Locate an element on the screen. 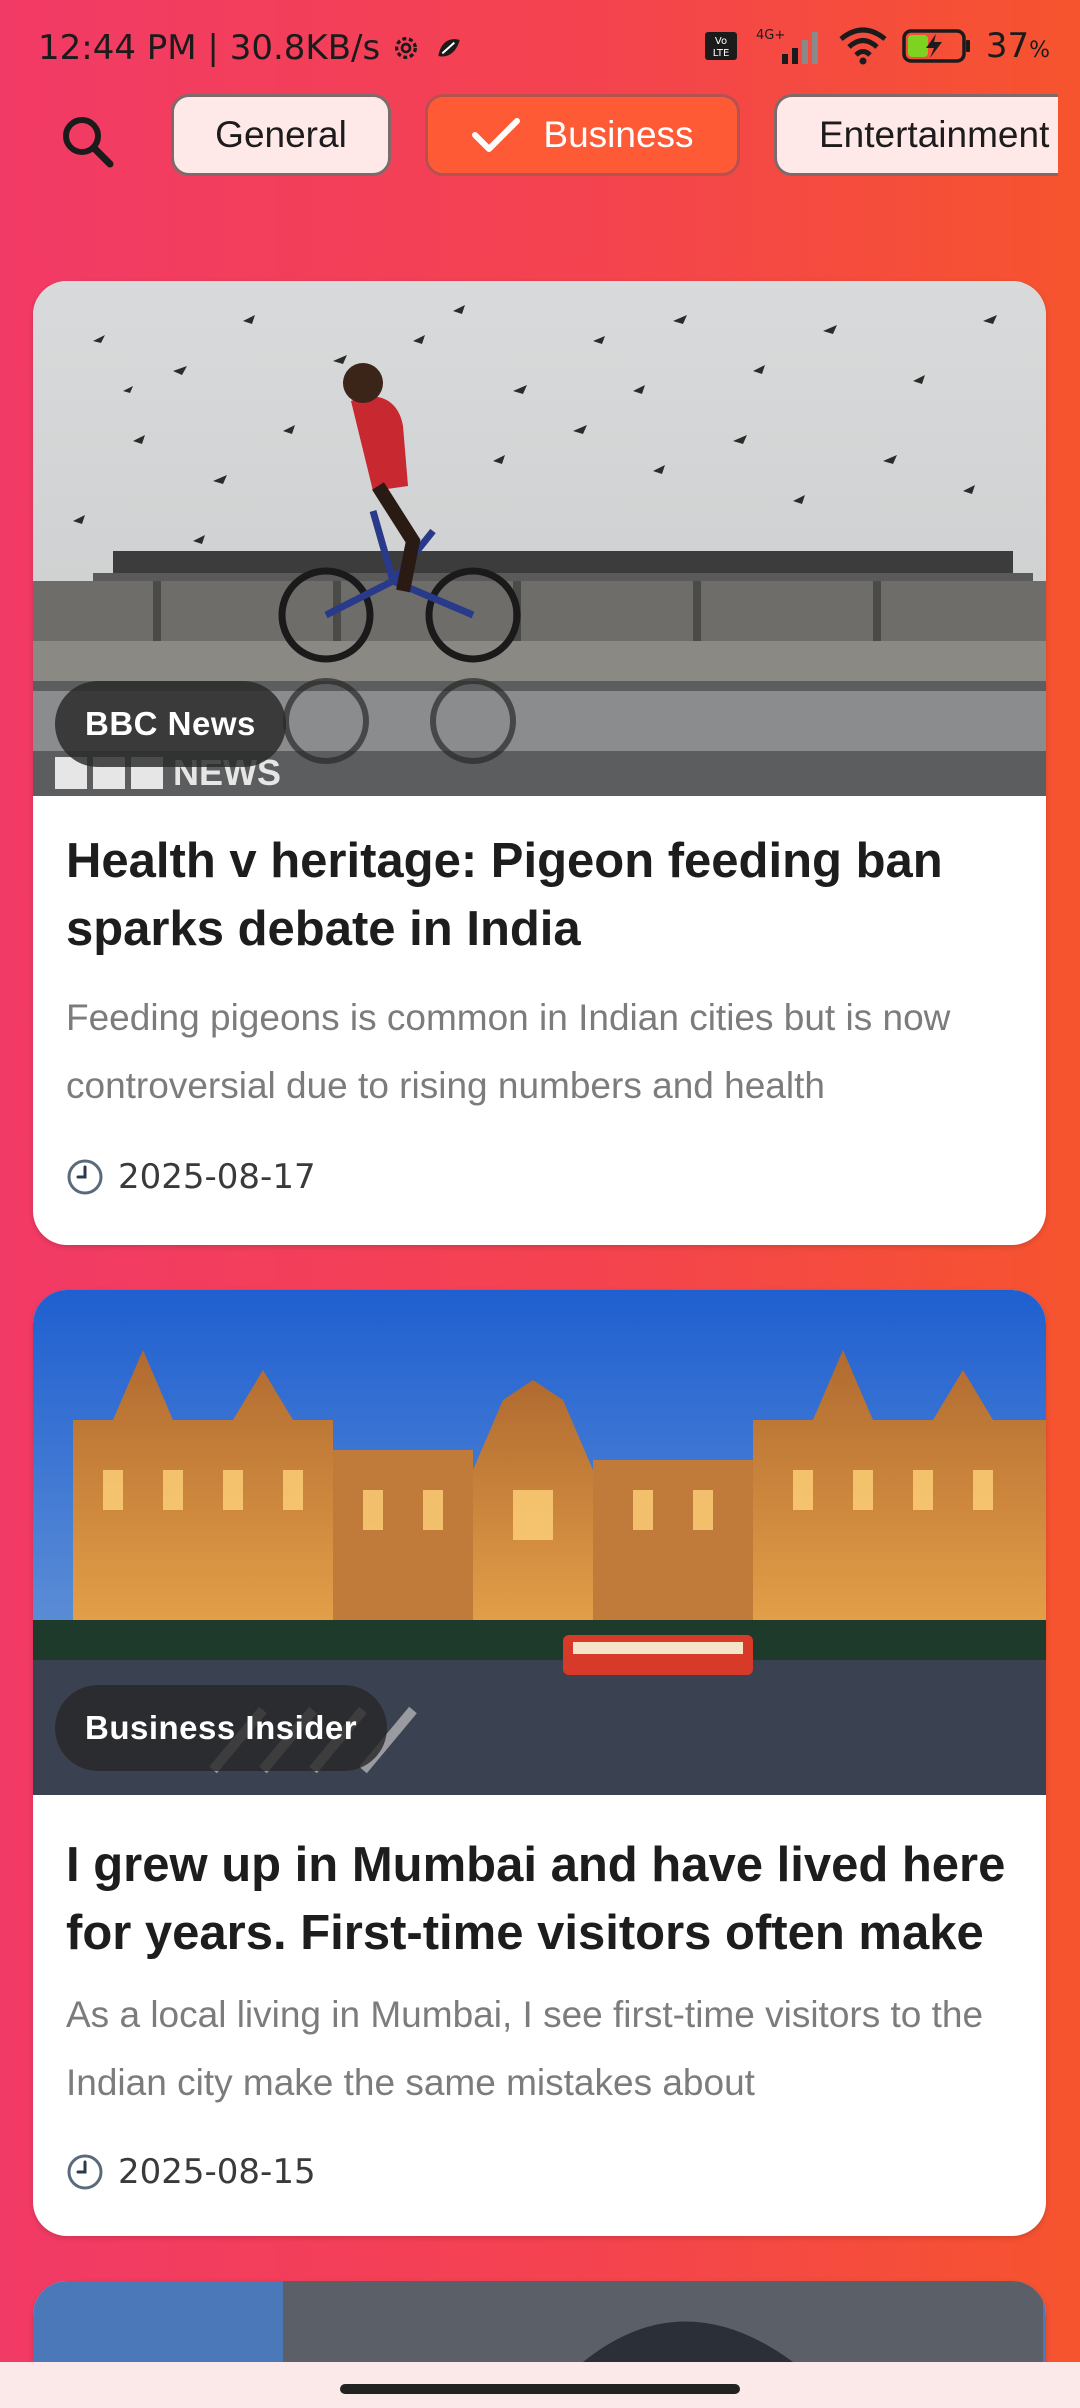 The width and height of the screenshot is (1080, 2408). volte-text-bottom: LTE is located at coordinates (721, 53).